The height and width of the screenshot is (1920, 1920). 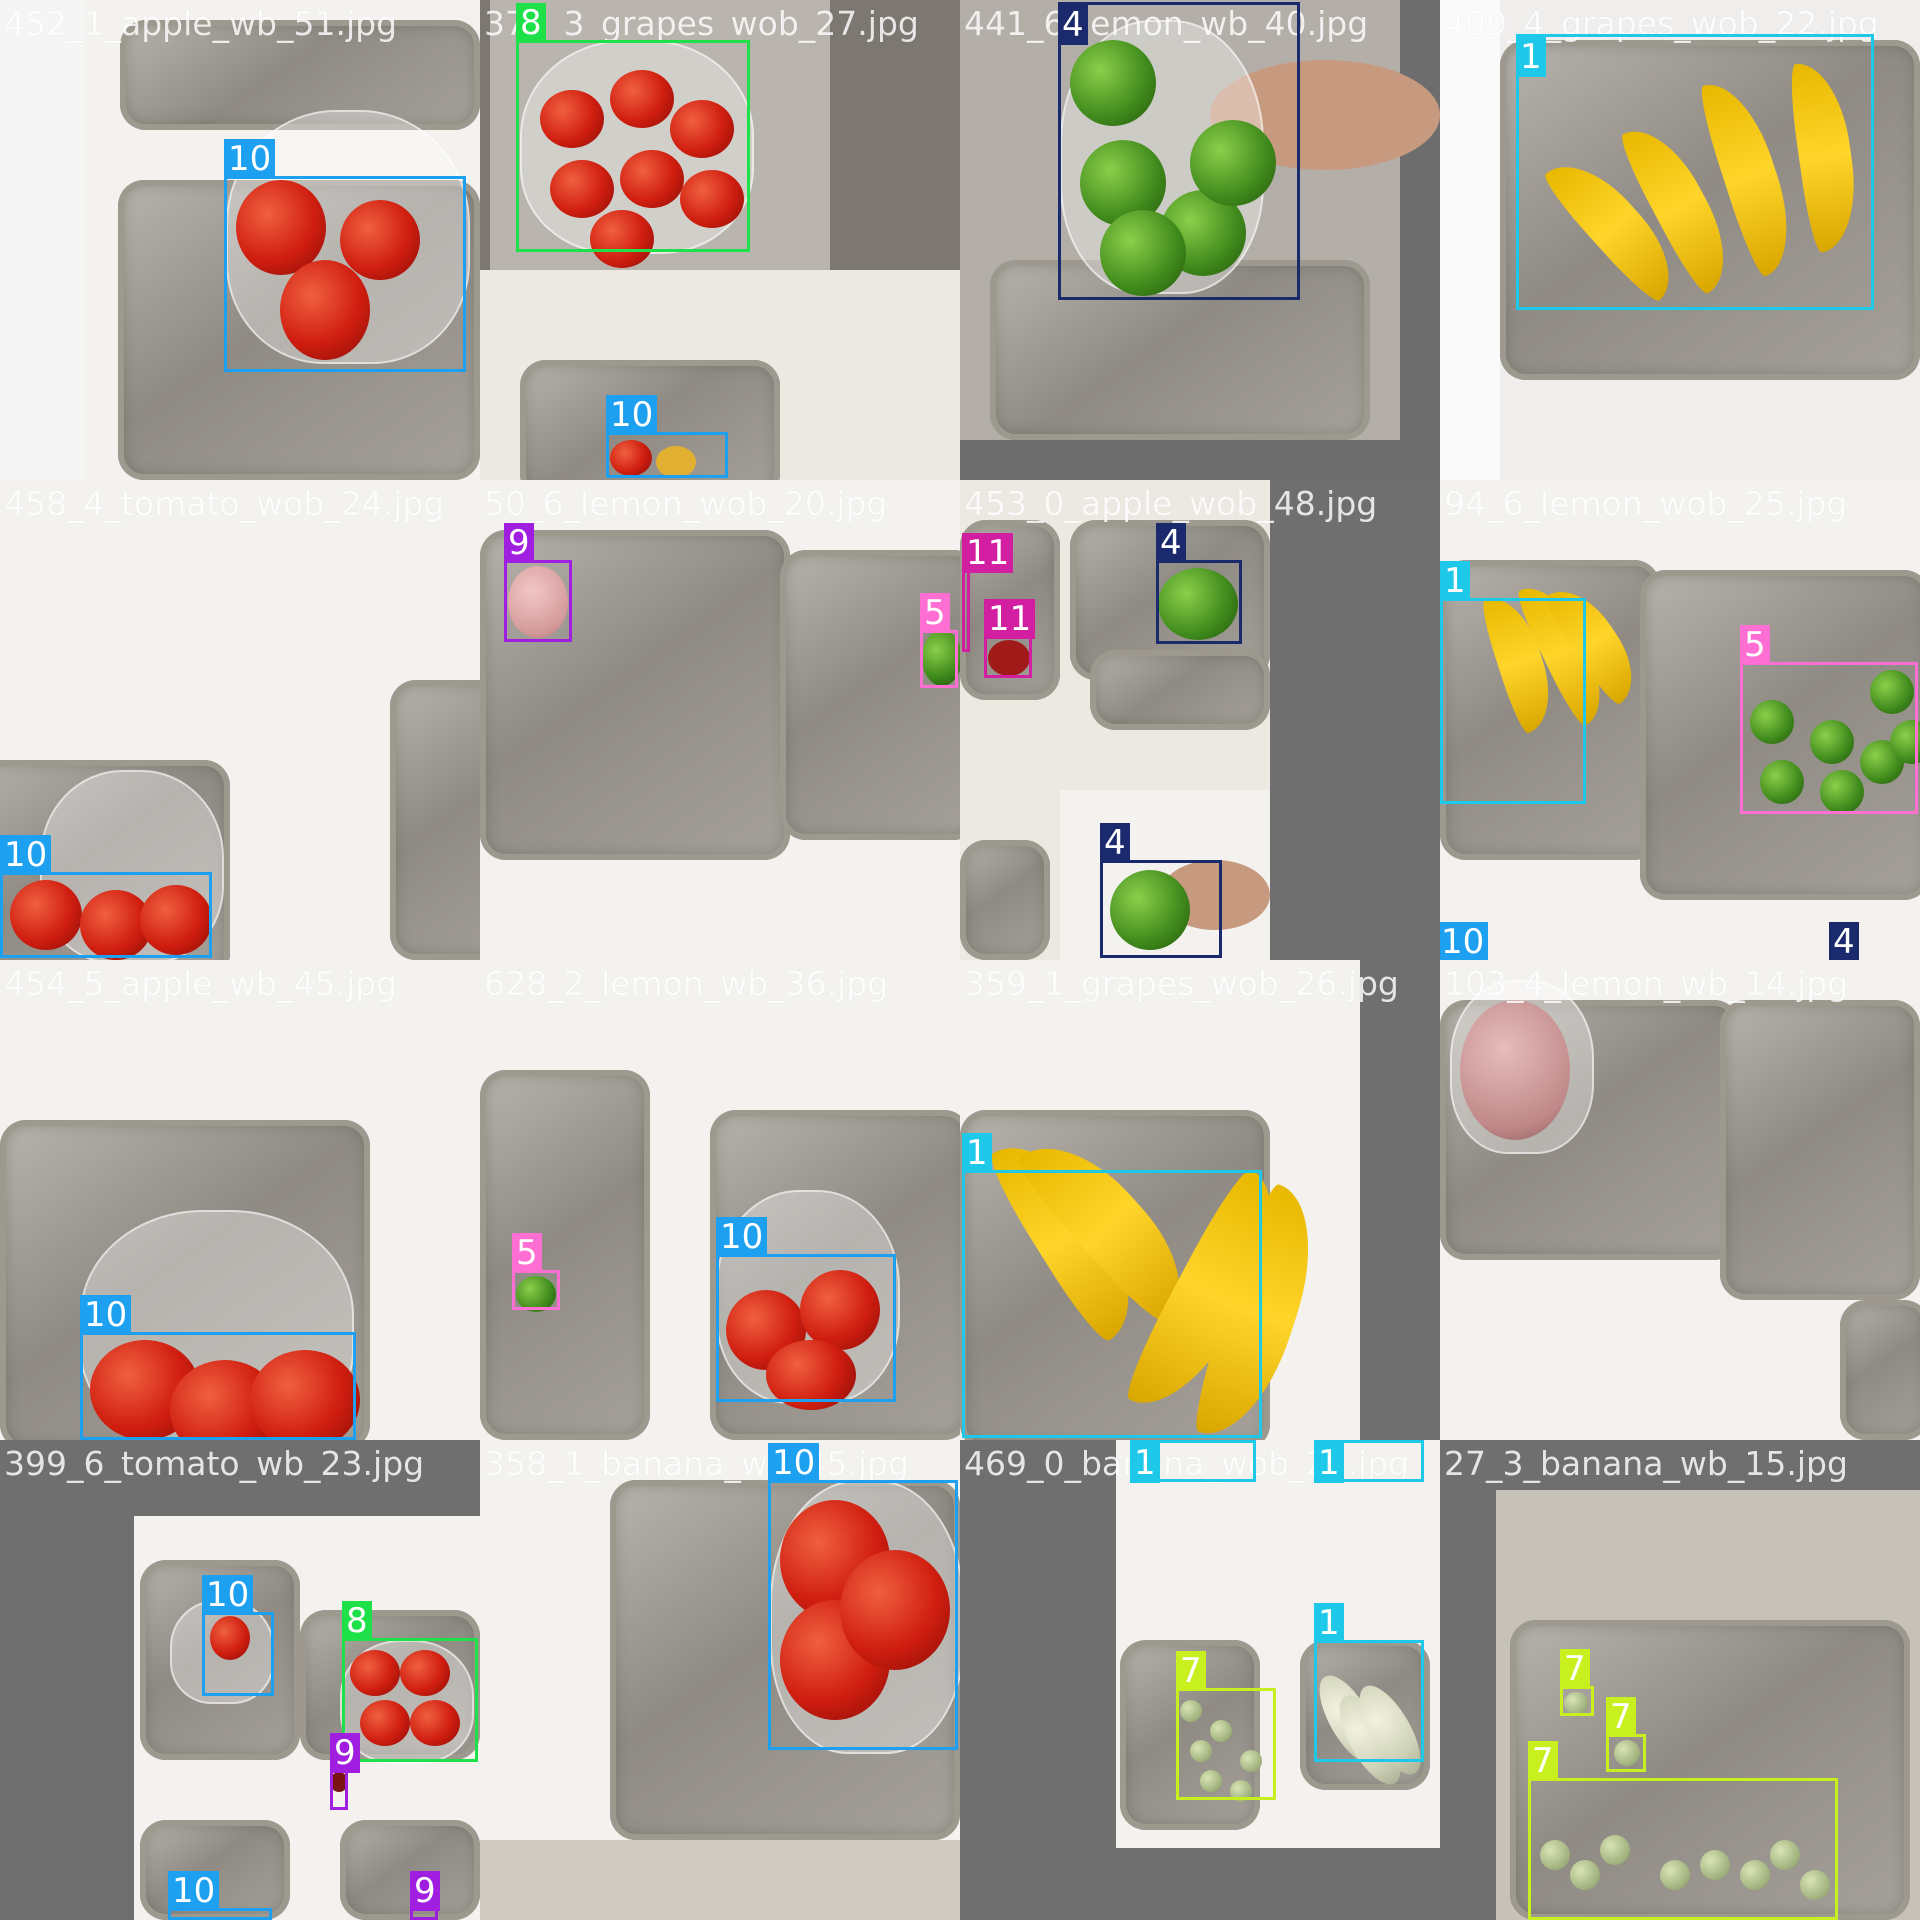 I want to click on image-filename: 27_3_banana_wb_15.jpg, so click(x=1646, y=1463).